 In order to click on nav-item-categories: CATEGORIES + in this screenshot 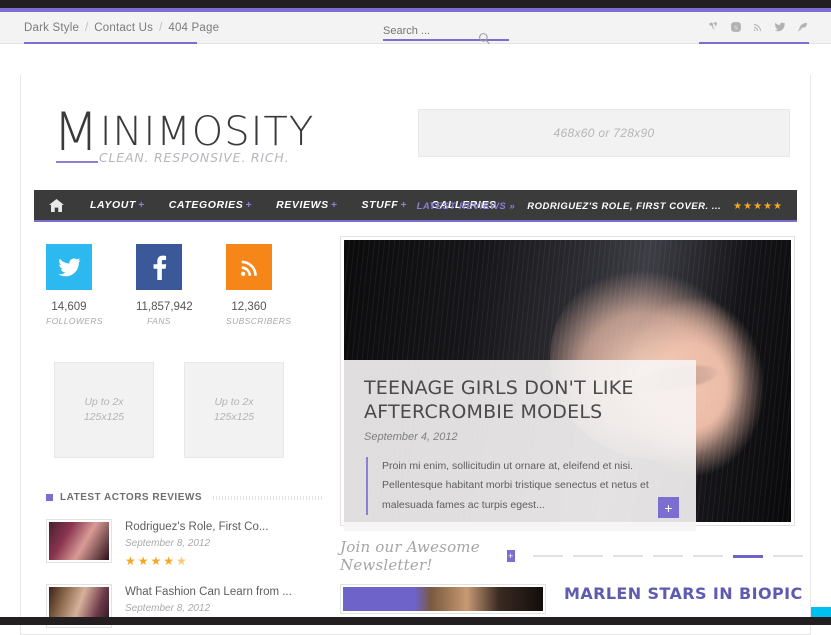, I will do `click(210, 205)`.